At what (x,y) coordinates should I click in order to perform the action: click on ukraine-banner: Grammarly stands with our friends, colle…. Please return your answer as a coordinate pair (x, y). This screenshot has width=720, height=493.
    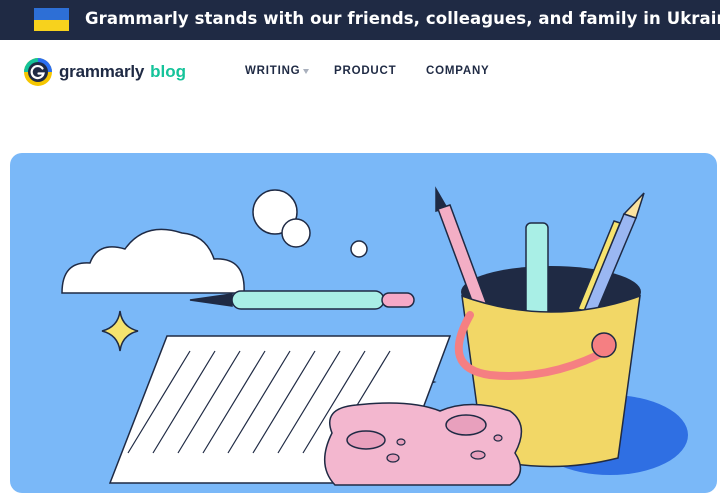
    Looking at the image, I should click on (360, 20).